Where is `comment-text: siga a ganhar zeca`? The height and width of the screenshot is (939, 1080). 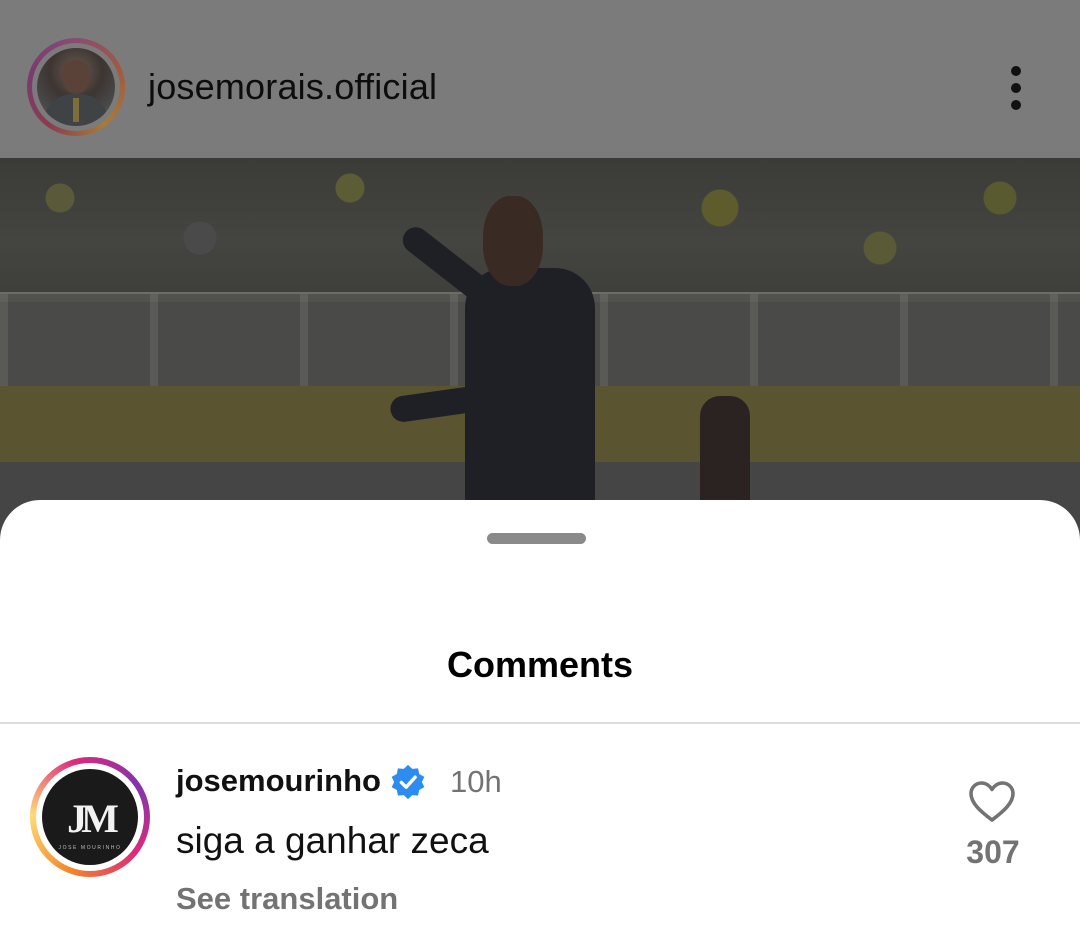 comment-text: siga a ganhar zeca is located at coordinates (332, 840).